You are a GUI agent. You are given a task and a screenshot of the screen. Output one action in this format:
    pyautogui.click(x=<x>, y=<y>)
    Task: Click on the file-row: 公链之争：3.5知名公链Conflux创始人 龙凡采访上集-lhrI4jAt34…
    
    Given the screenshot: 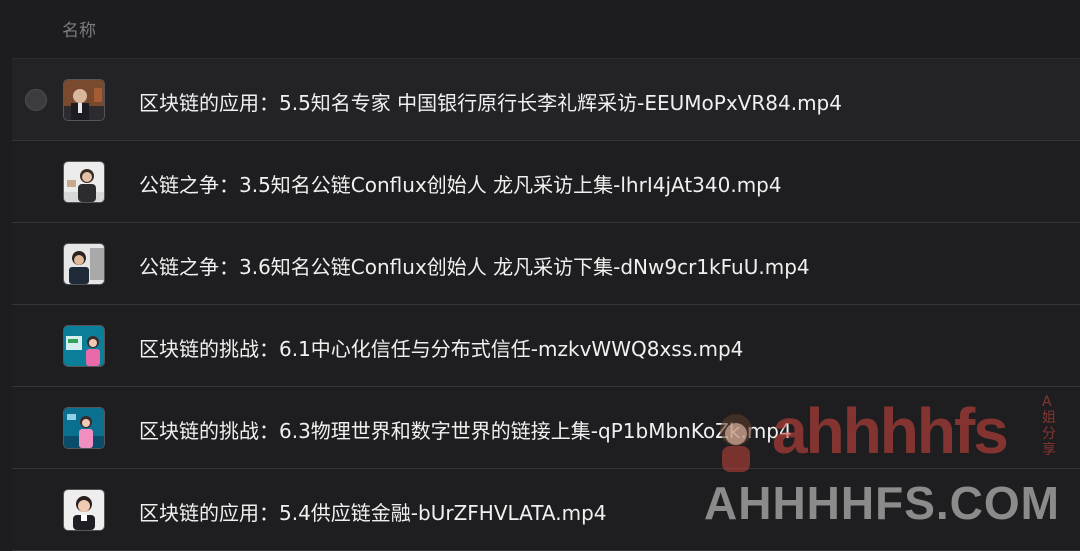 What is the action you would take?
    pyautogui.click(x=546, y=182)
    